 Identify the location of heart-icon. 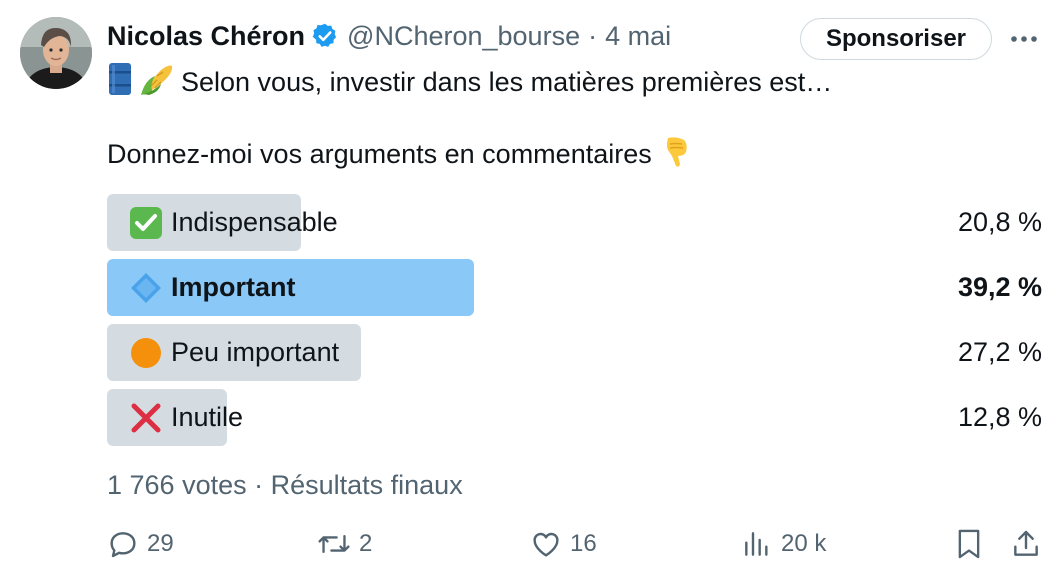
(546, 544).